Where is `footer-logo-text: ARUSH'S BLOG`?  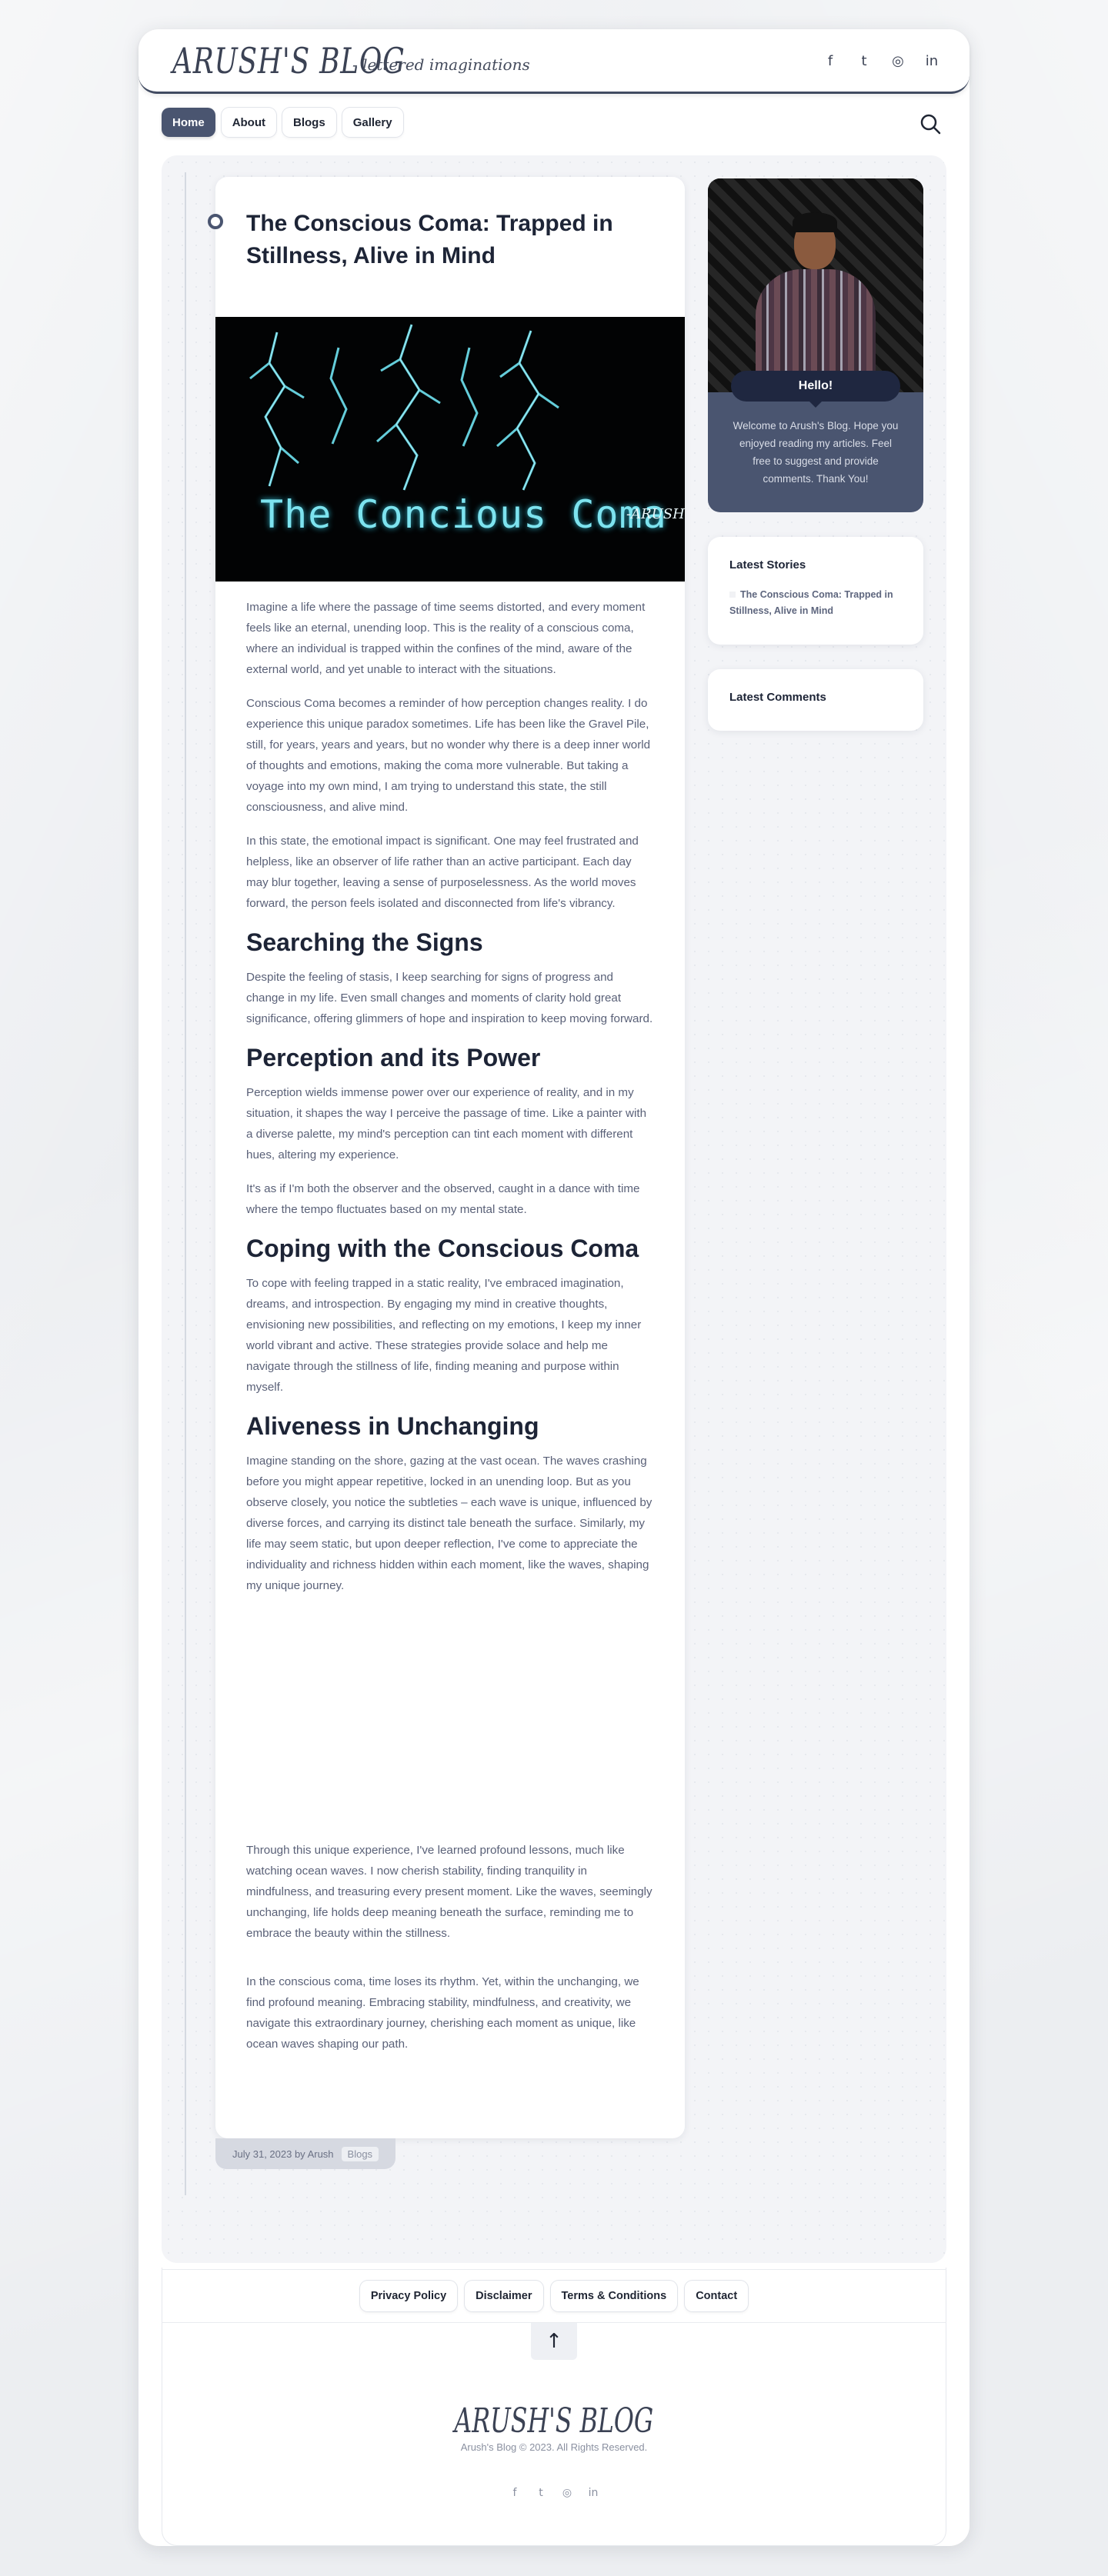
footer-logo-text: ARUSH'S BLOG is located at coordinates (554, 2421).